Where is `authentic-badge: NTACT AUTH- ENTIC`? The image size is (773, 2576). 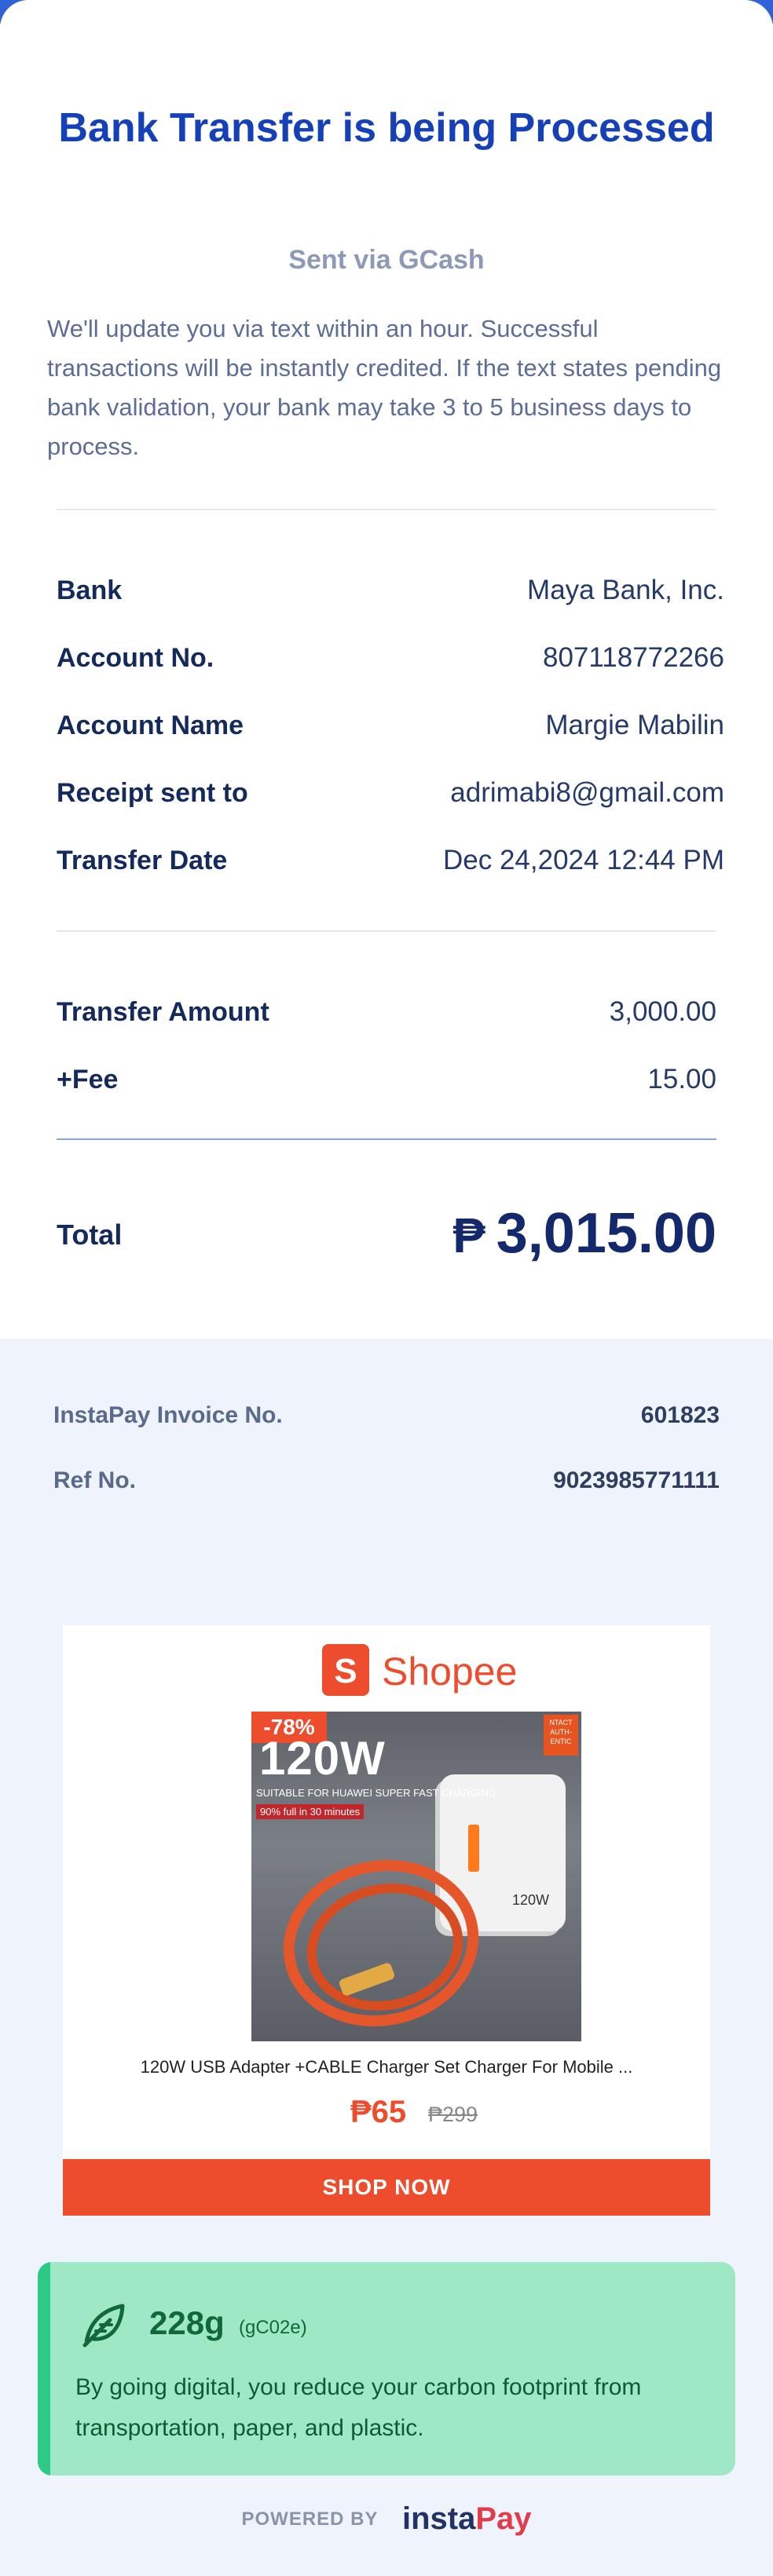
authentic-badge: NTACT AUTH- ENTIC is located at coordinates (561, 1736).